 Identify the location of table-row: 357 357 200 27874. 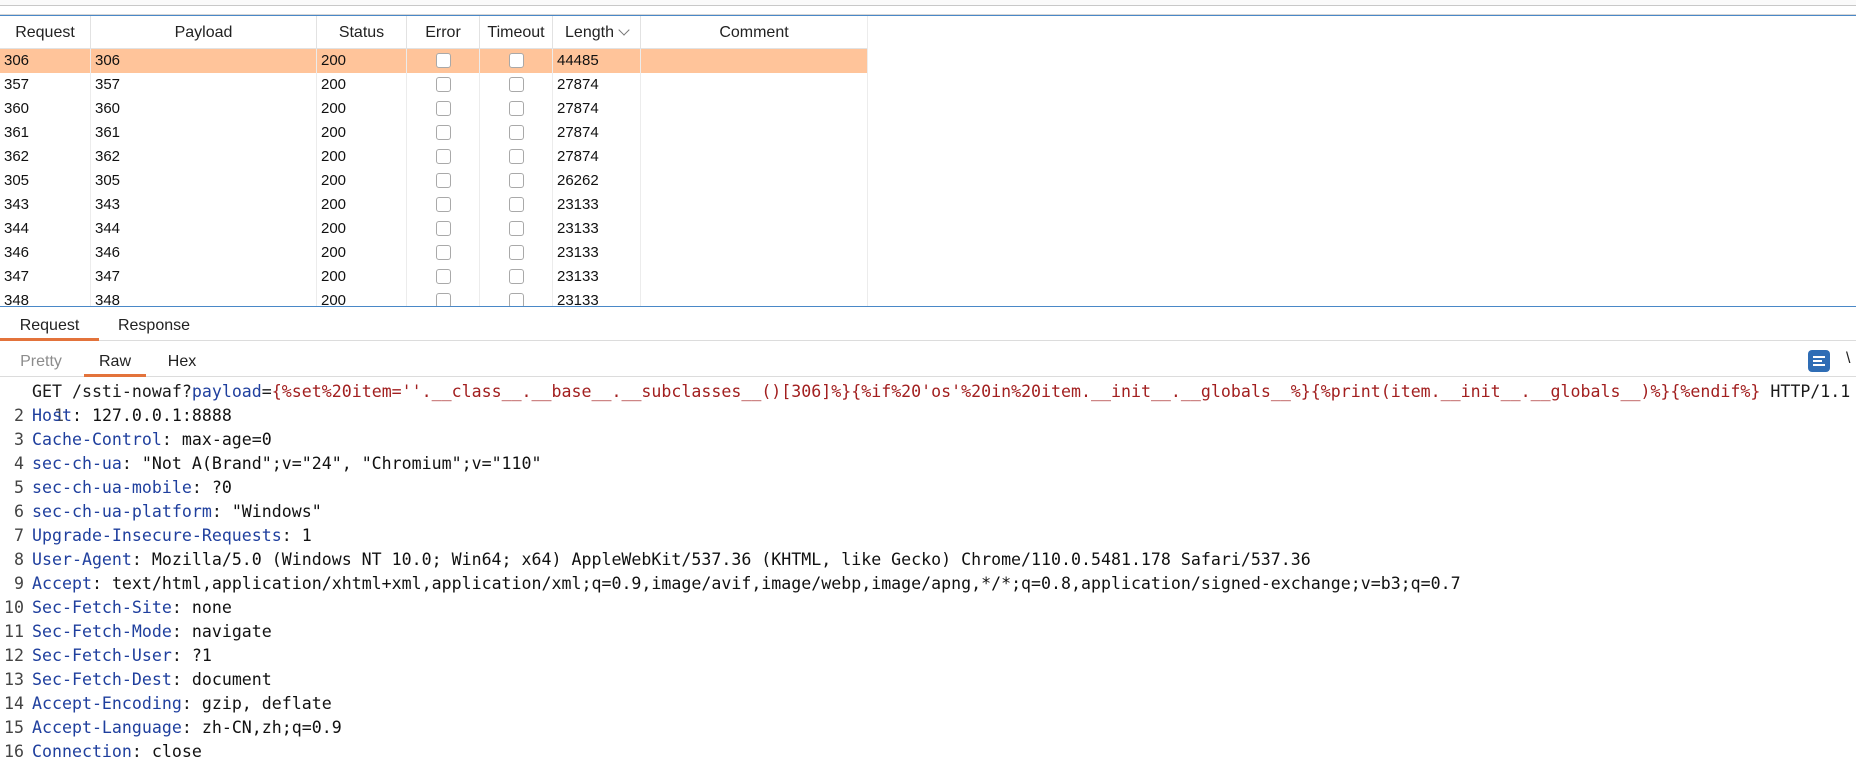
(434, 85).